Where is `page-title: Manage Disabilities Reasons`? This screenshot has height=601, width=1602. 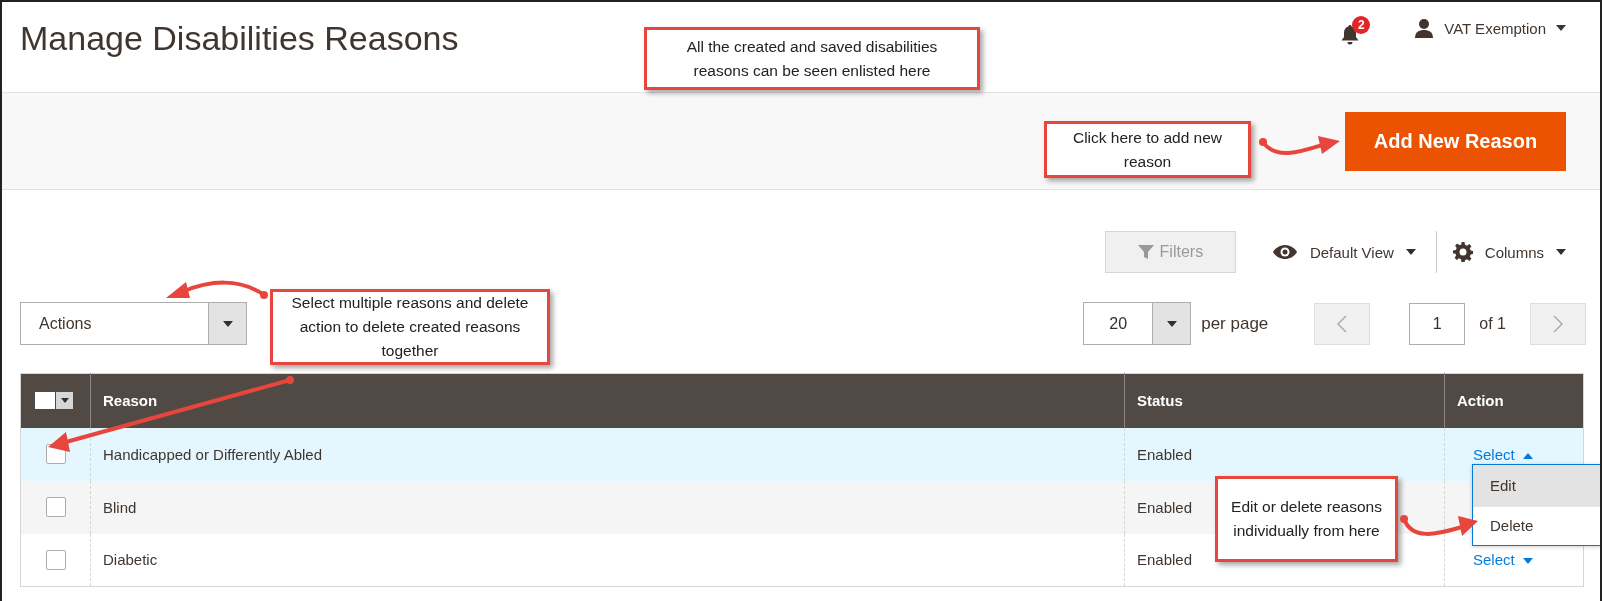
page-title: Manage Disabilities Reasons is located at coordinates (239, 38).